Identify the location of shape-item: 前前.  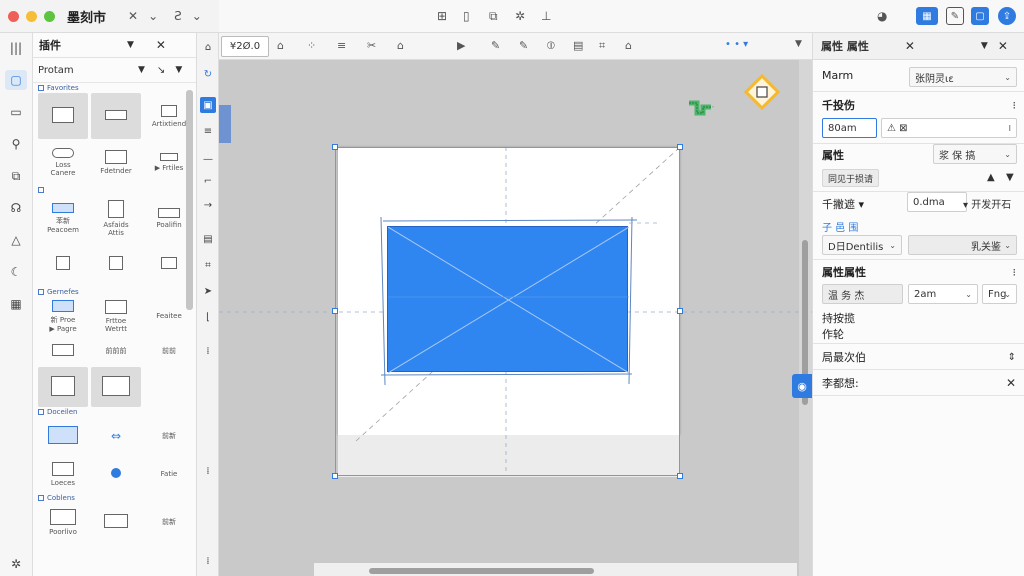
(169, 351).